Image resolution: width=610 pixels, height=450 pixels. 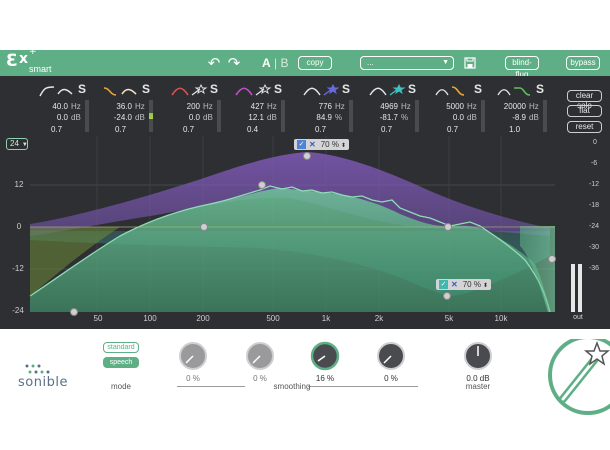 What do you see at coordinates (445, 62) in the screenshot?
I see `chevron-down-icon: ▼` at bounding box center [445, 62].